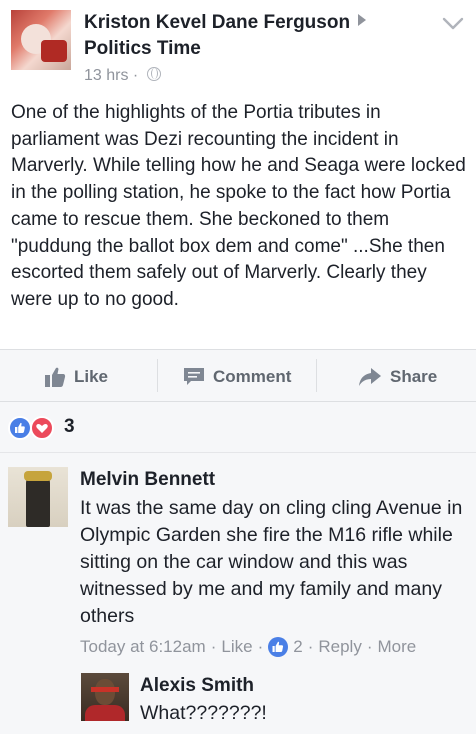 This screenshot has height=734, width=476. What do you see at coordinates (370, 376) in the screenshot?
I see `share-arrow-icon` at bounding box center [370, 376].